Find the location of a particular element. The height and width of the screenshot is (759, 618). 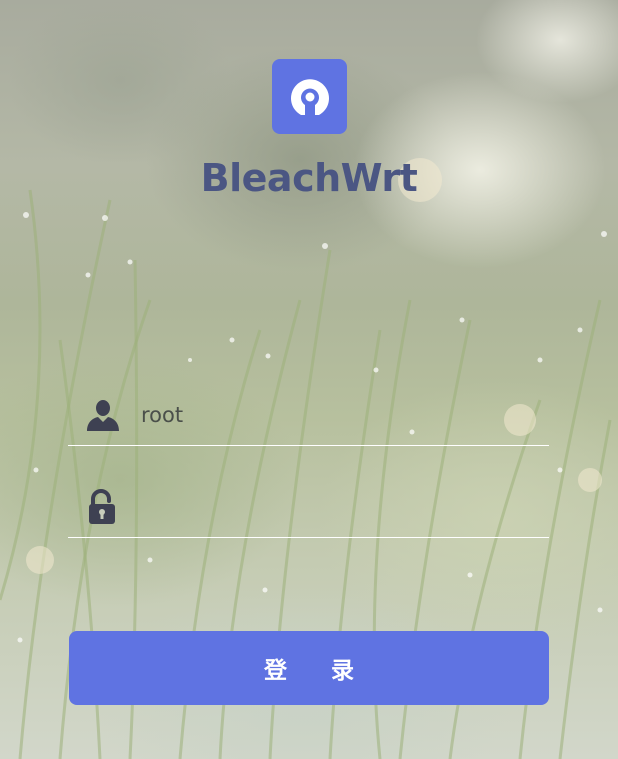

bleachwrt-logo is located at coordinates (309, 96).